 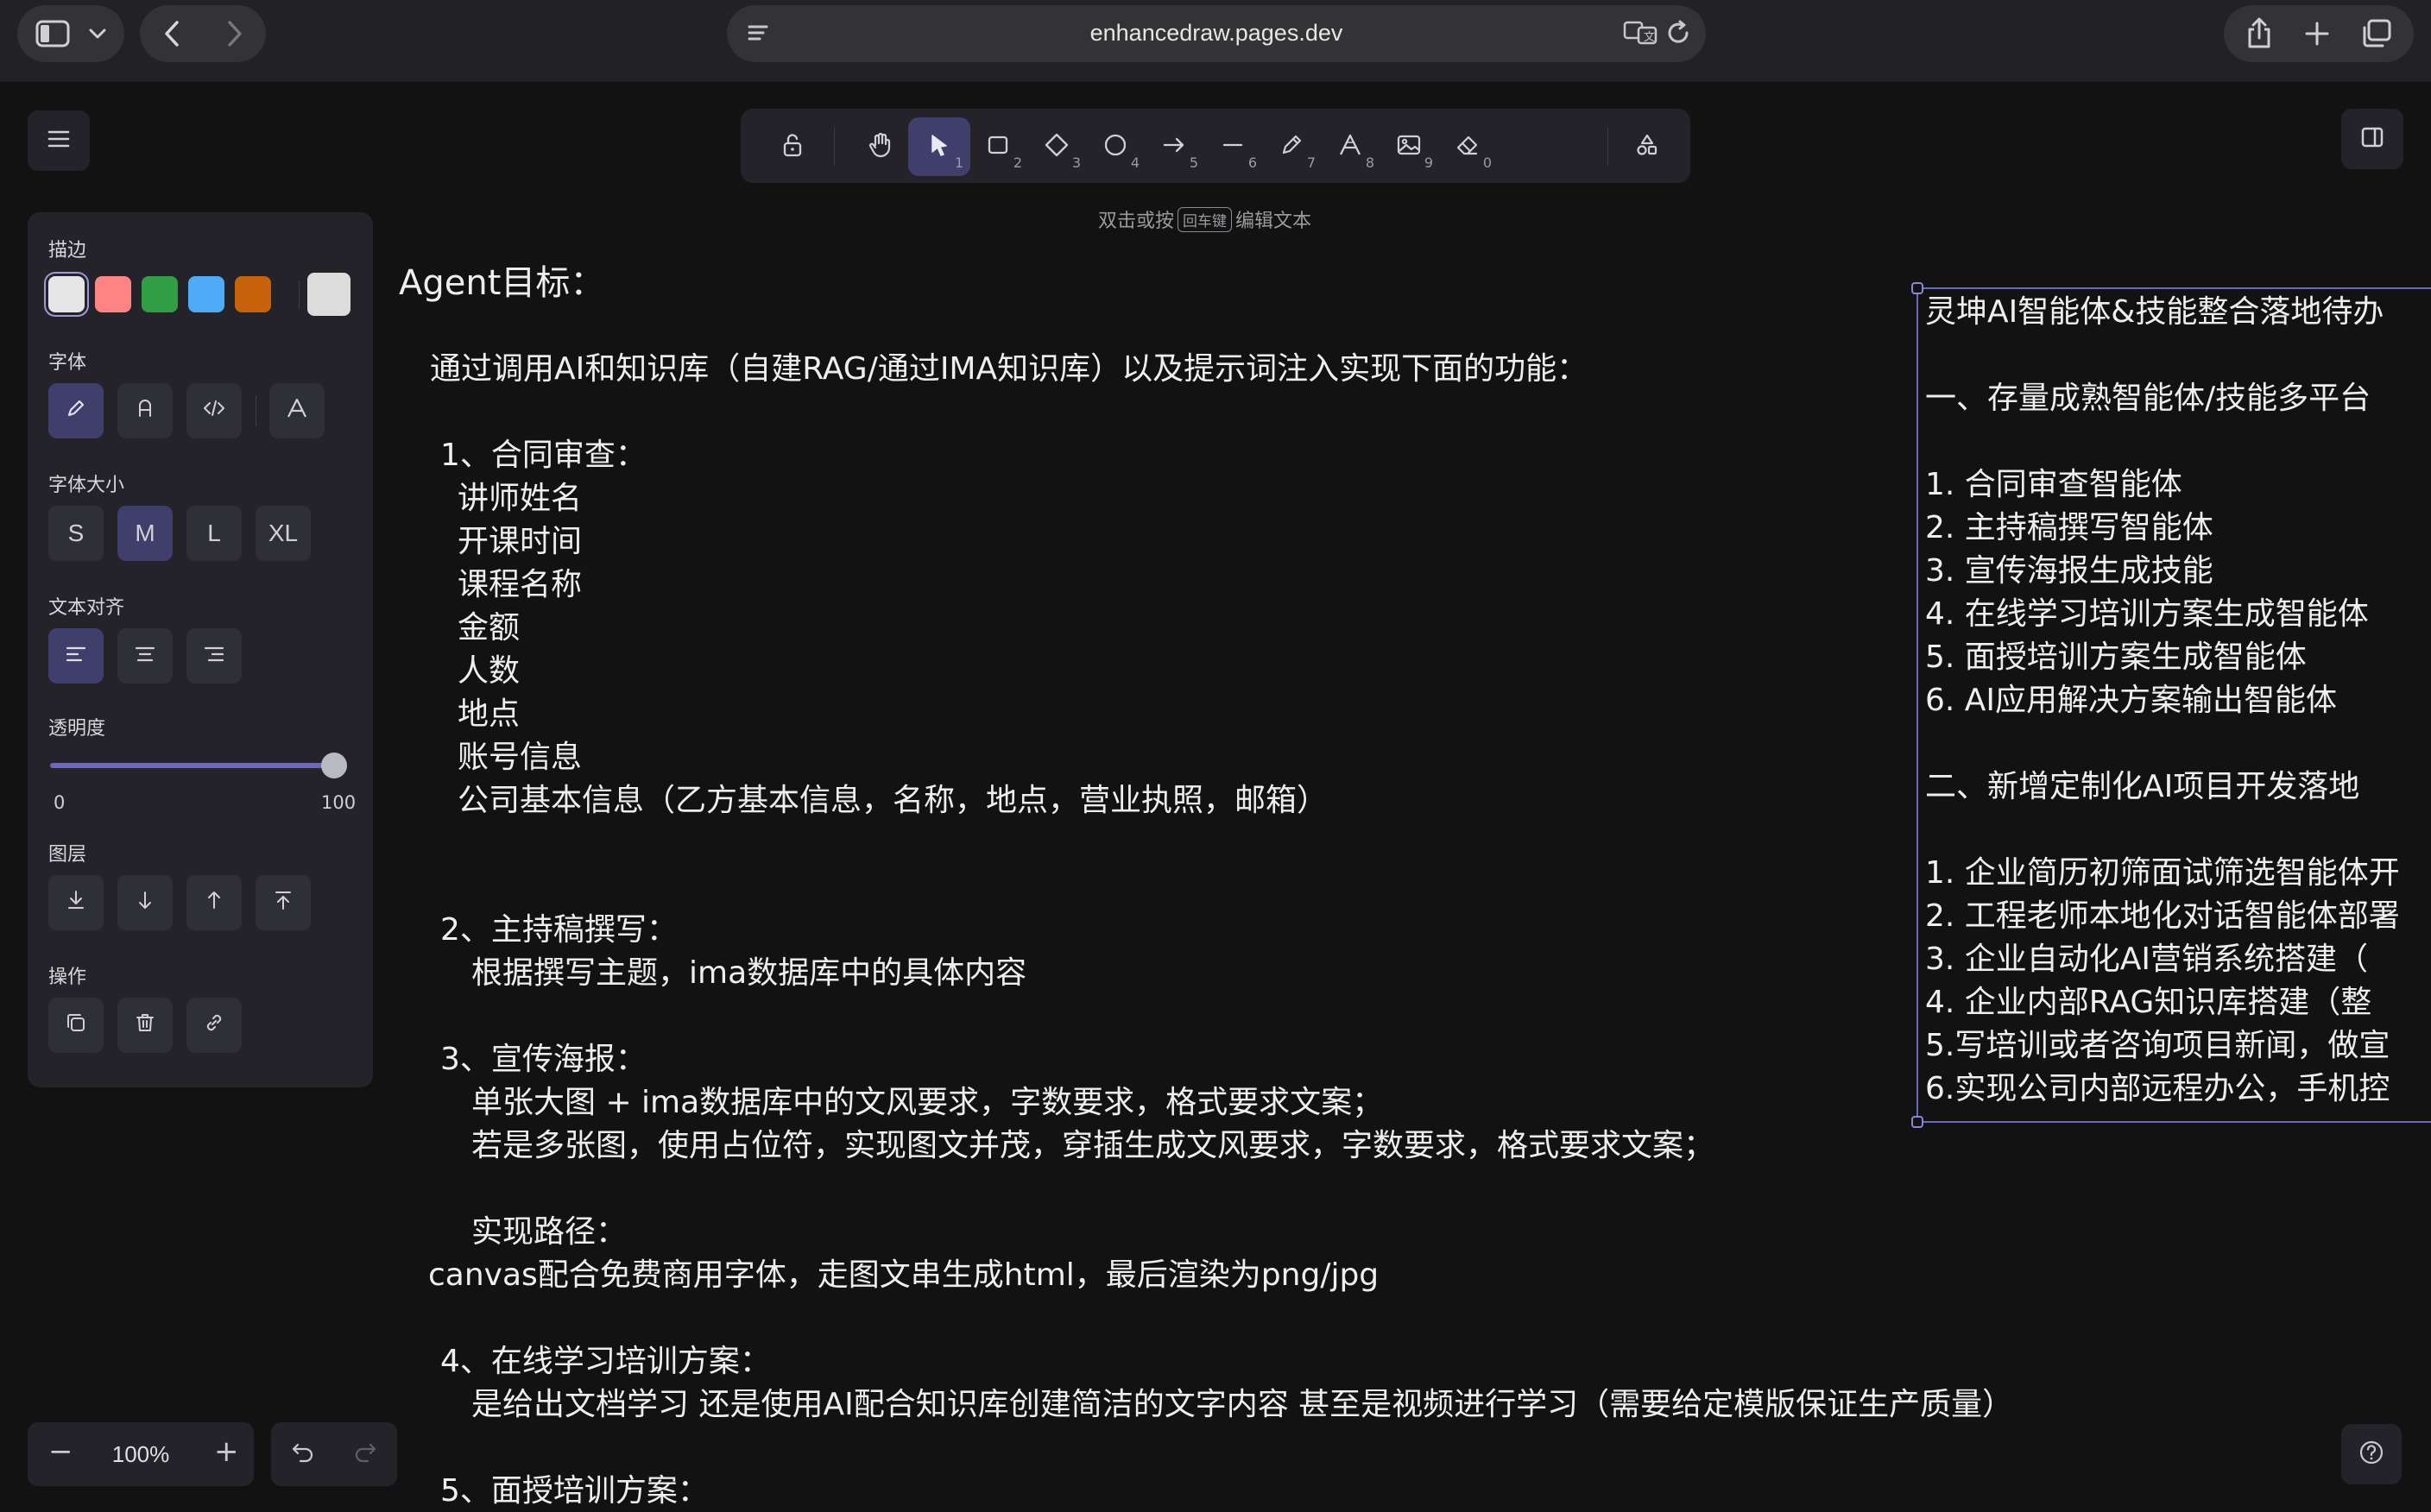 I want to click on font-size-l-button: L, so click(x=214, y=534).